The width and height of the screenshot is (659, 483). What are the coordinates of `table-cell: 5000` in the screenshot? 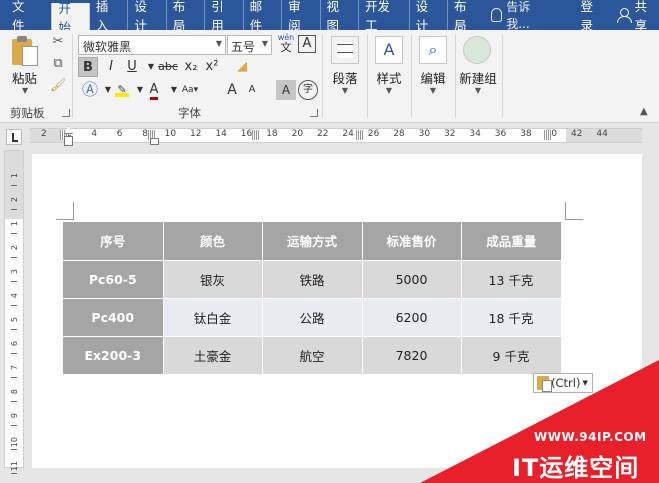 It's located at (412, 278).